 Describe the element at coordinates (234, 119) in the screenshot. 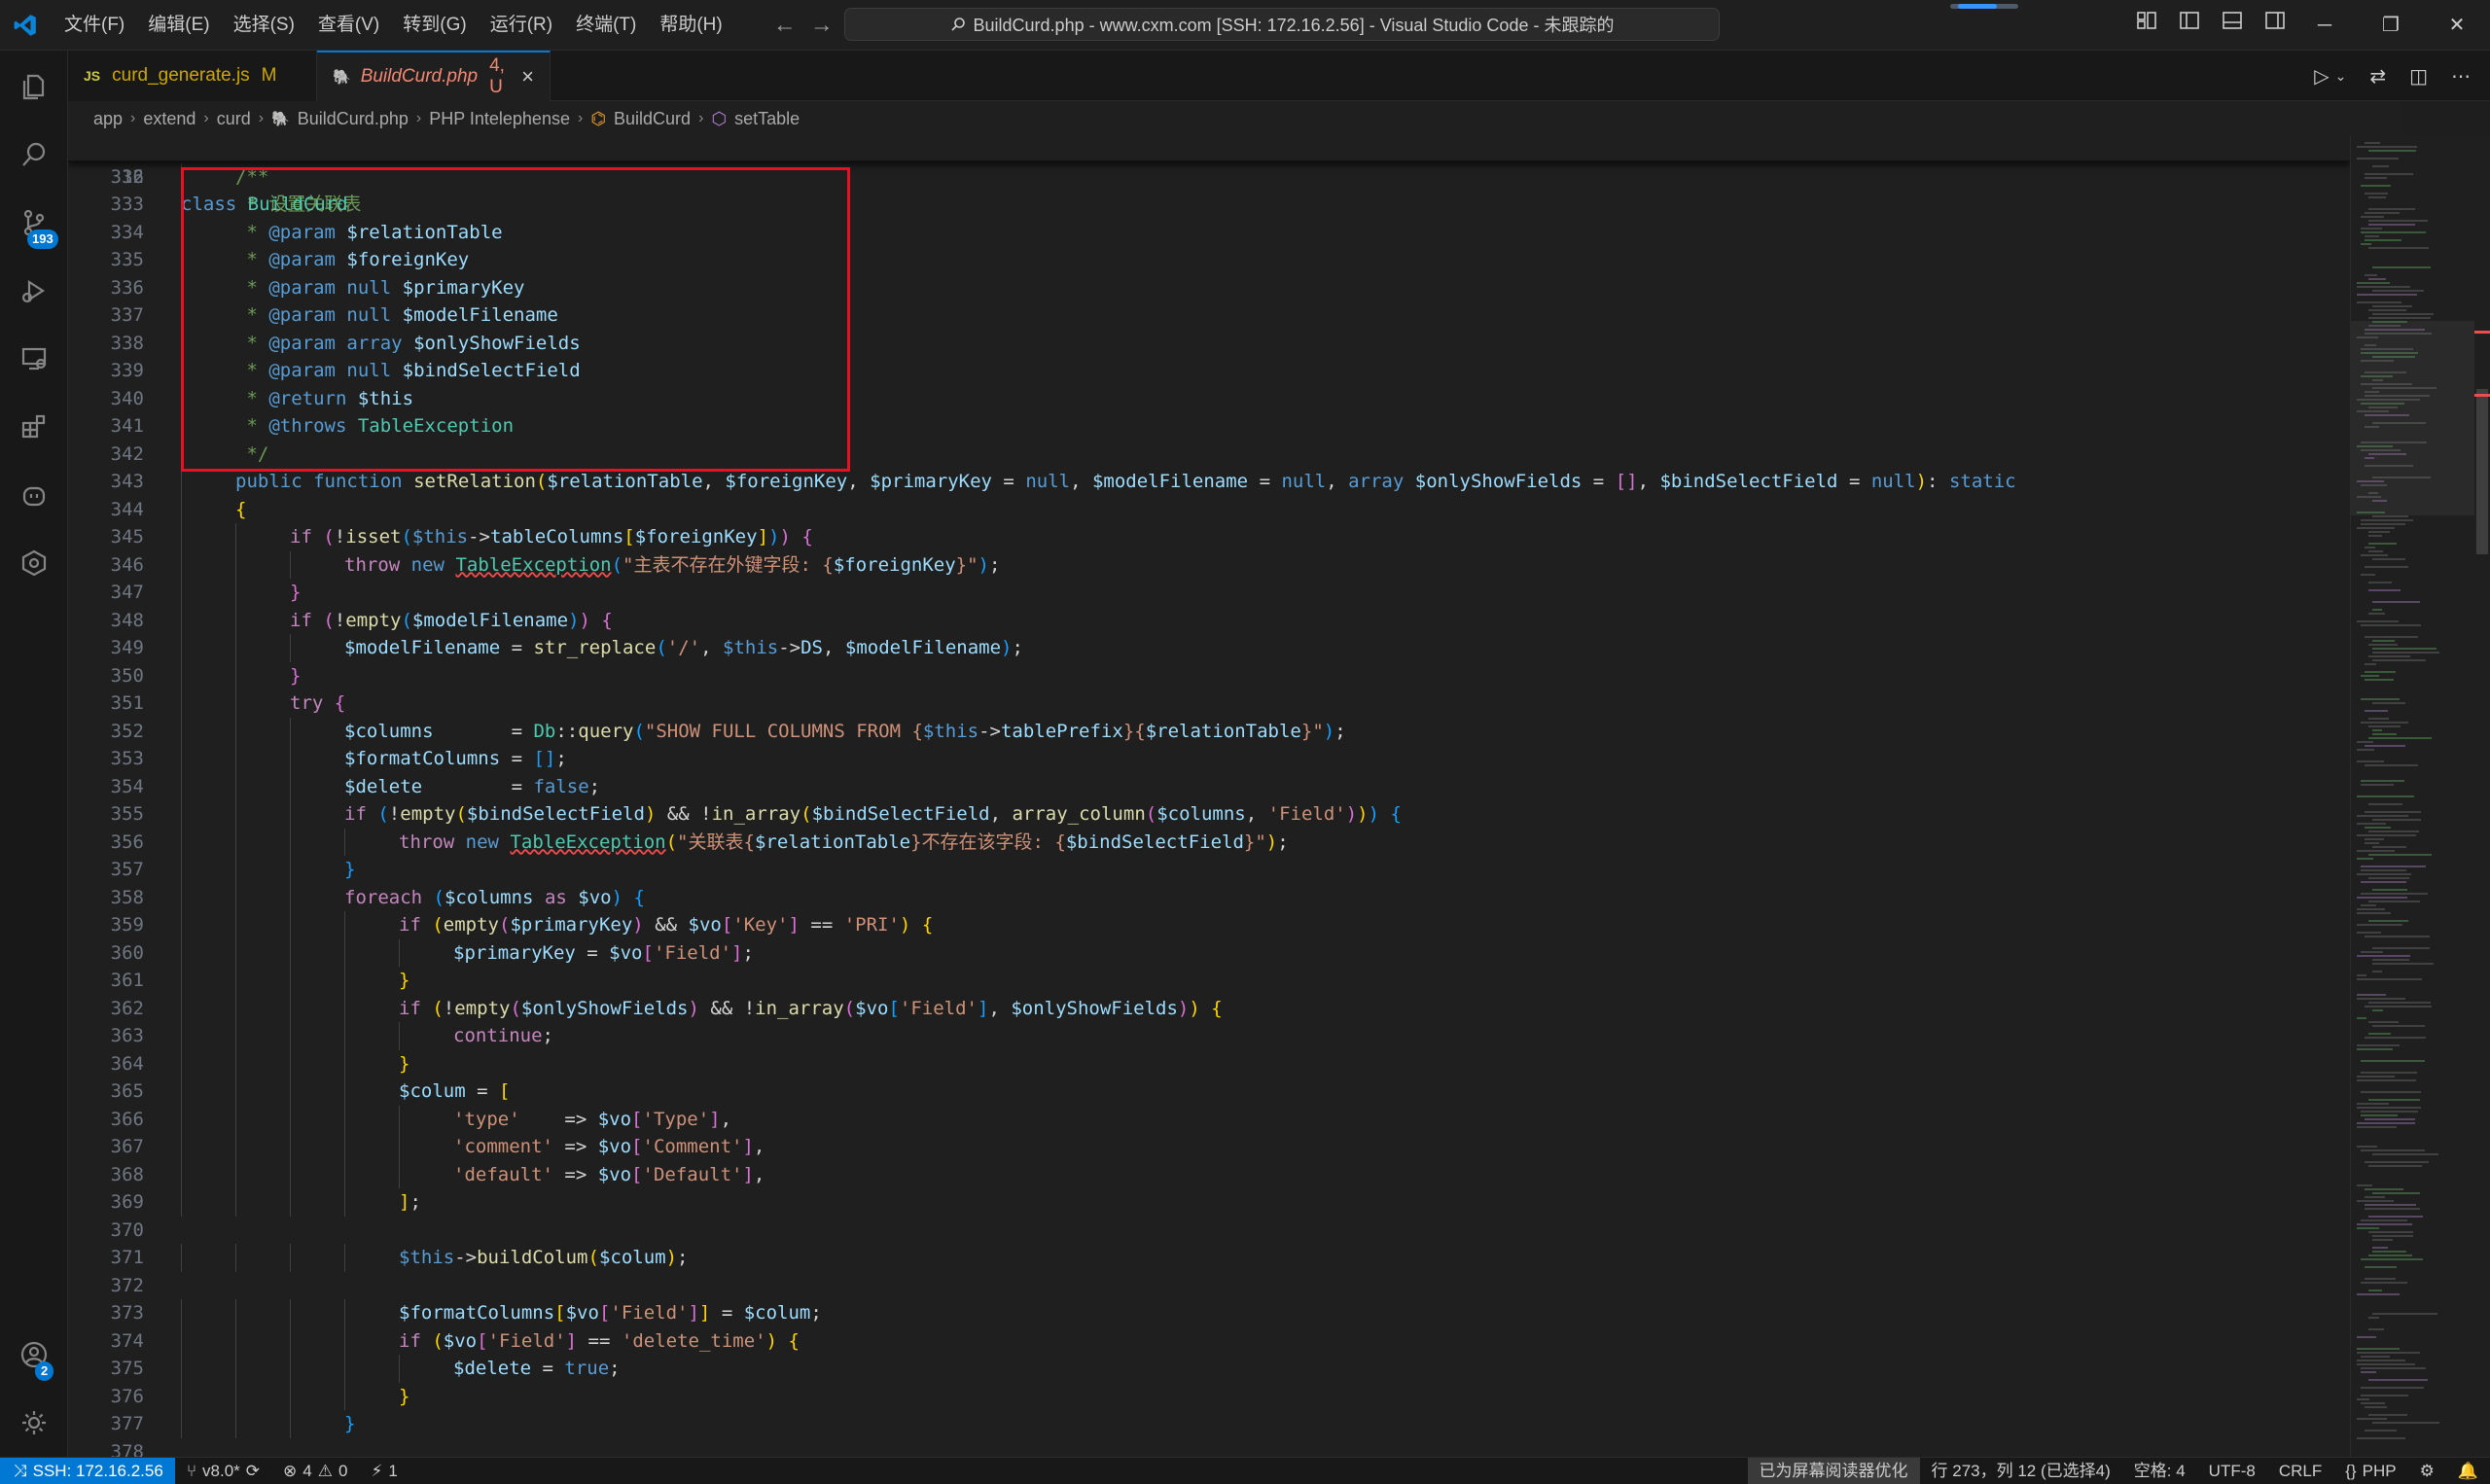

I see `breadcrumb-item: curd` at that location.